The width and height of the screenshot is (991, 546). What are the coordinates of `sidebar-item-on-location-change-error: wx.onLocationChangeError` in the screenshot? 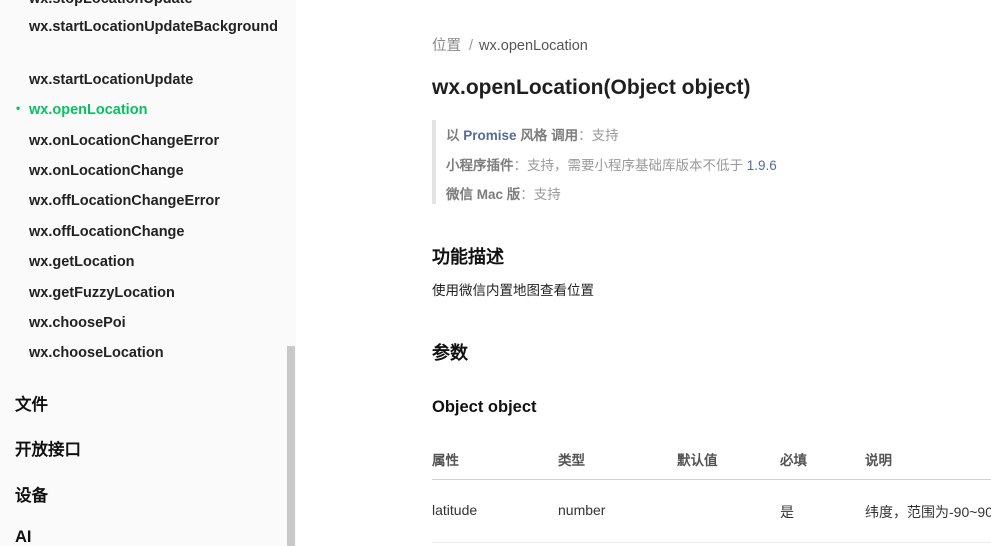 It's located at (145, 141).